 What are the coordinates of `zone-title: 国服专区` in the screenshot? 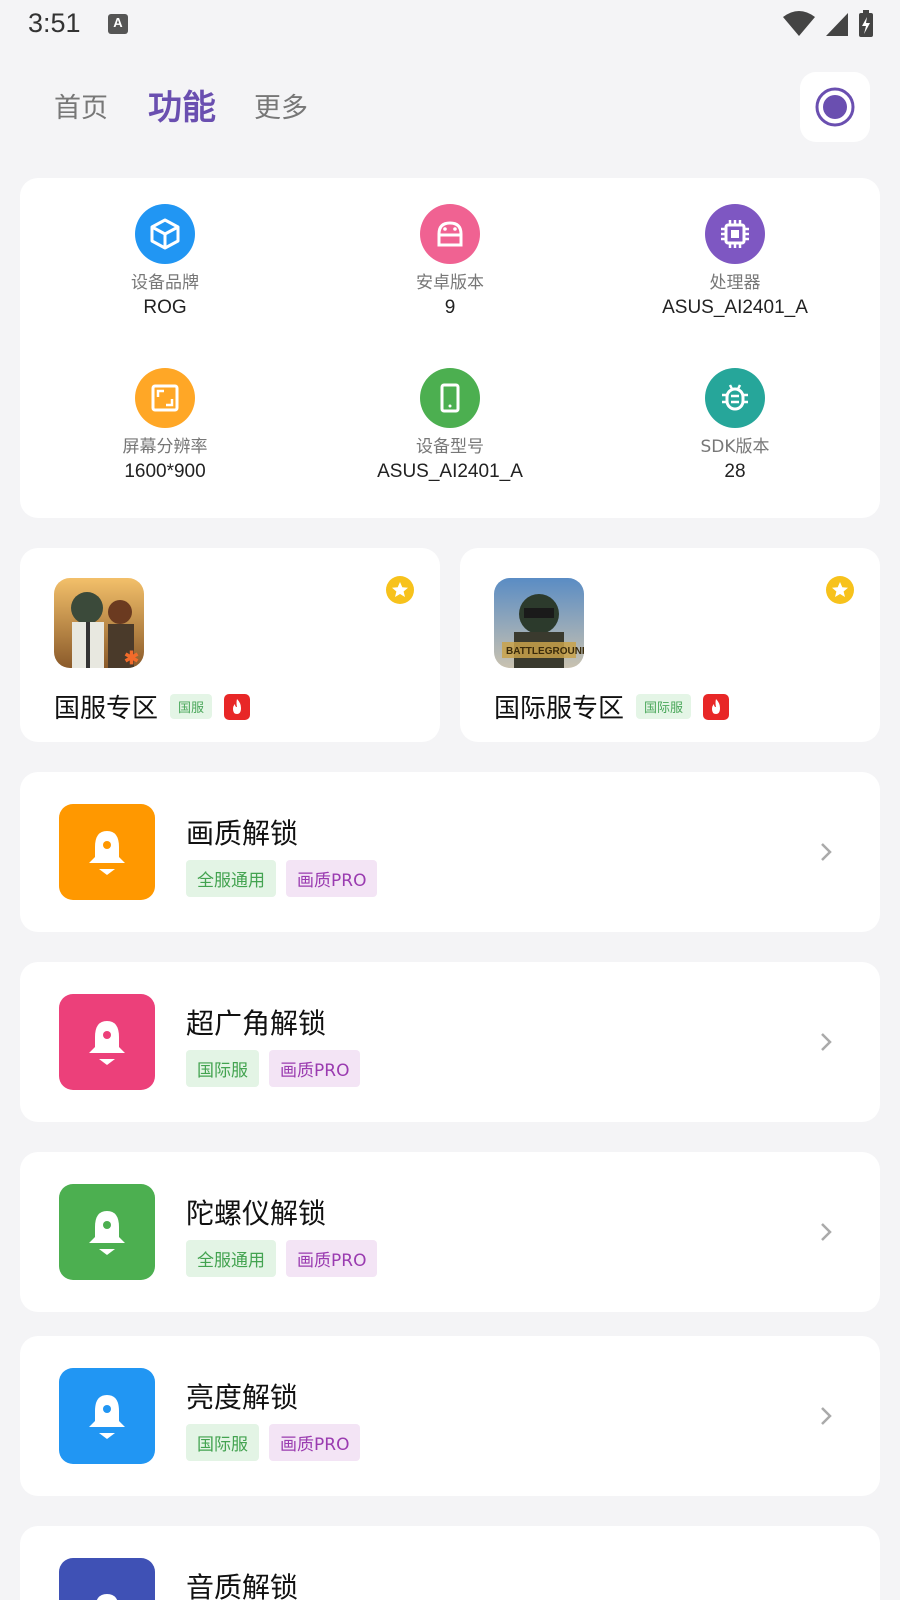 It's located at (106, 709).